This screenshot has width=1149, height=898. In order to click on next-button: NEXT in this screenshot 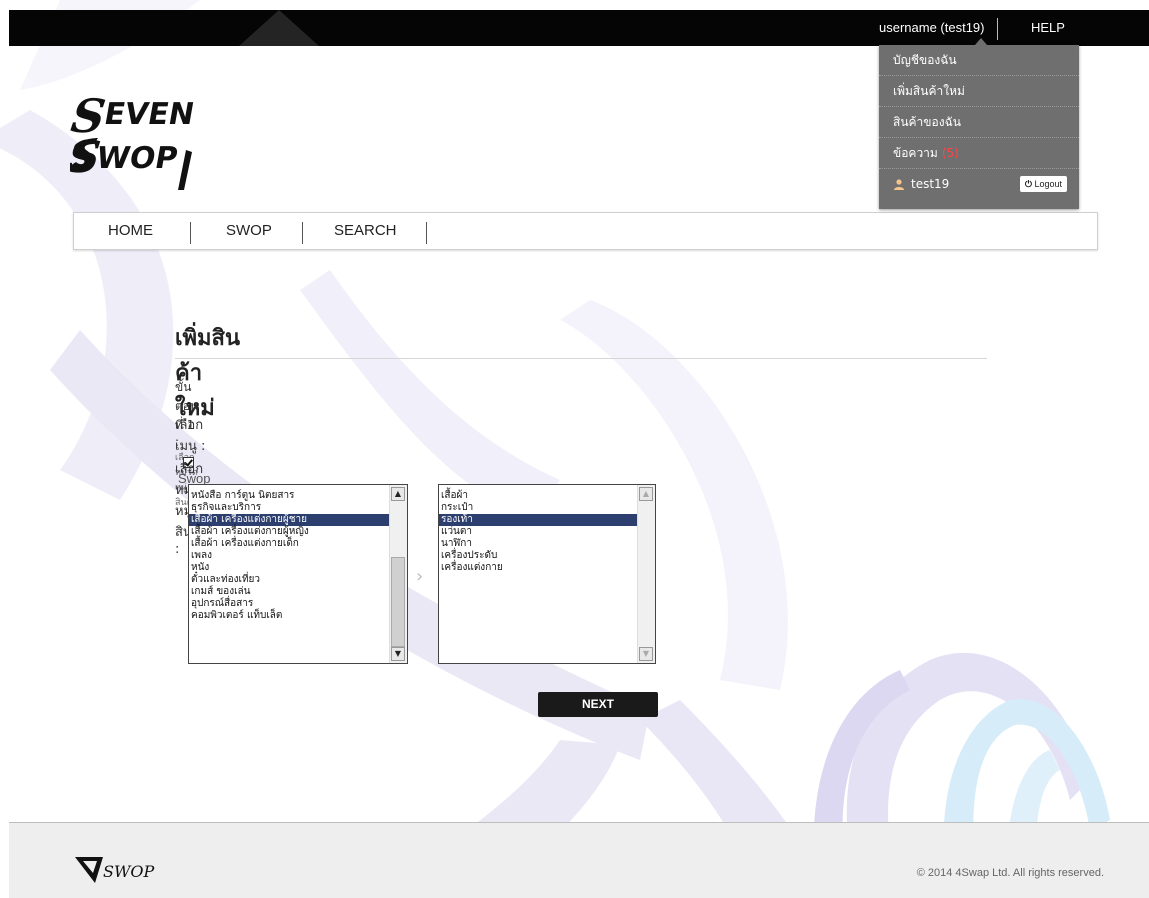, I will do `click(598, 704)`.